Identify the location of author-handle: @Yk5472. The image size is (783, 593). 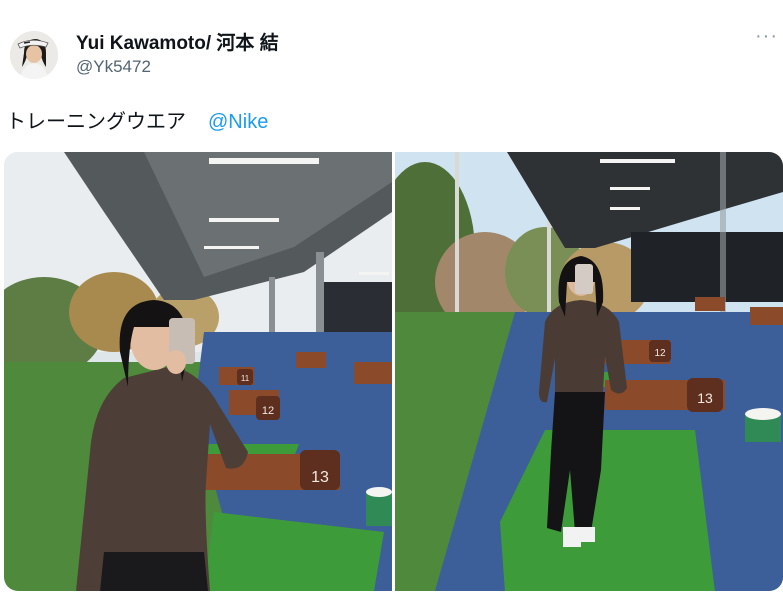
(113, 67).